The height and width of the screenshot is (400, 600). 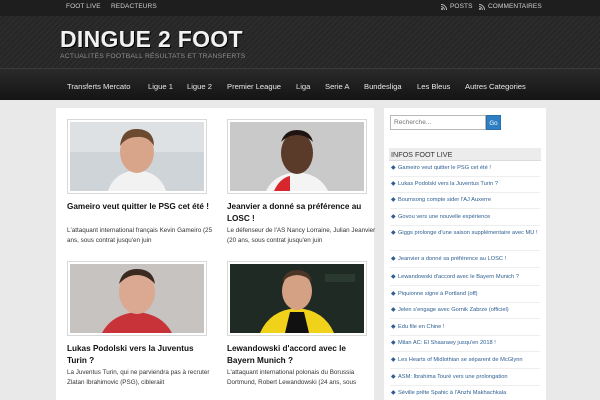 I want to click on nav-item-bundesliga: Bundesliga, so click(x=383, y=86).